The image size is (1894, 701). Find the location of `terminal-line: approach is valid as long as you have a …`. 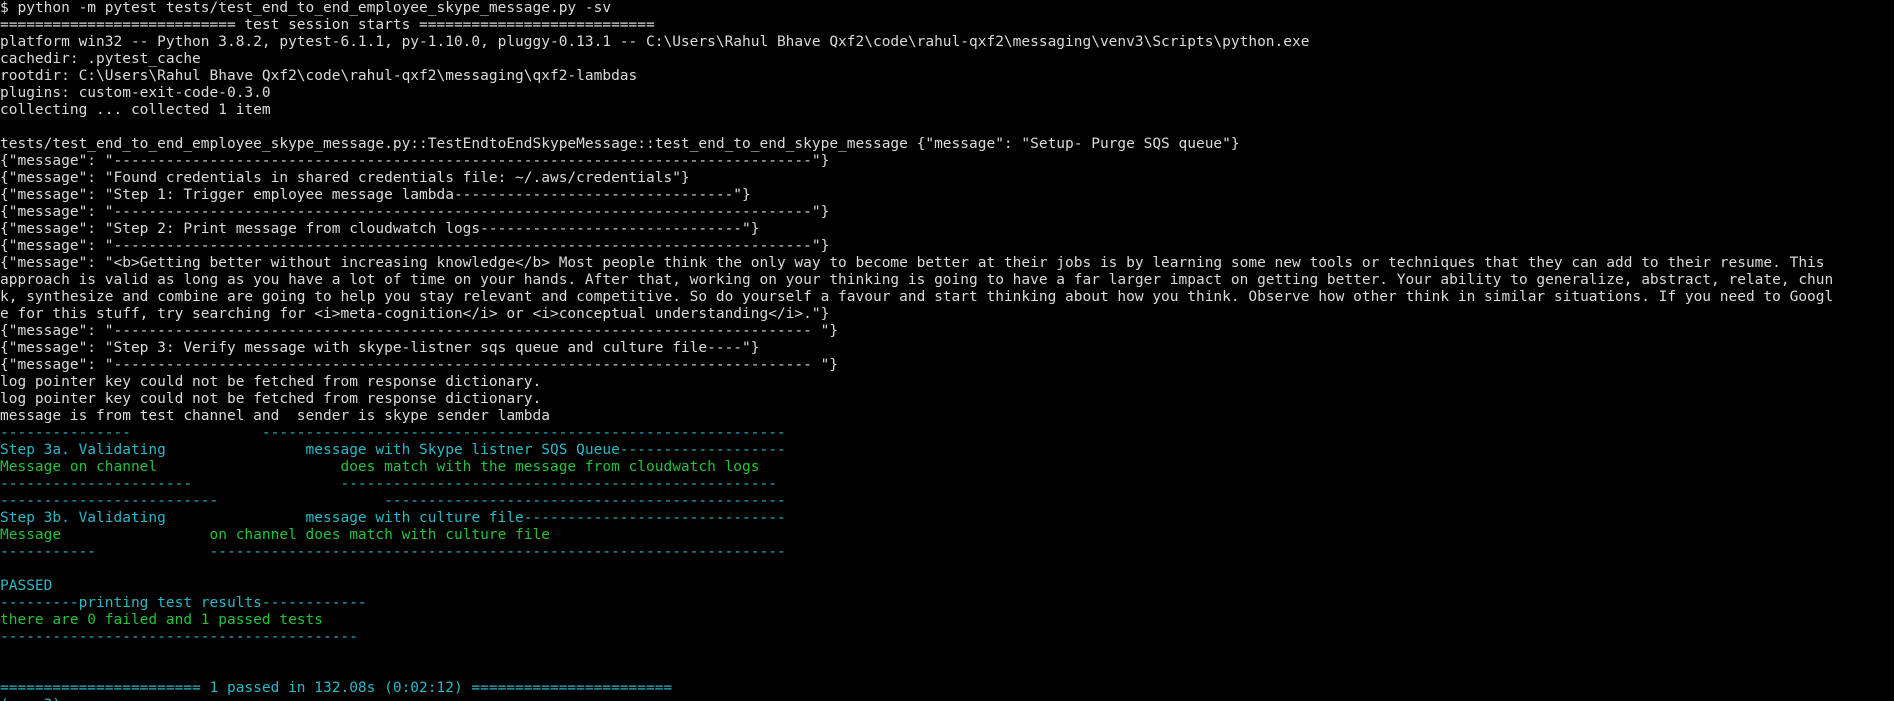

terminal-line: approach is valid as long as you have a … is located at coordinates (917, 280).